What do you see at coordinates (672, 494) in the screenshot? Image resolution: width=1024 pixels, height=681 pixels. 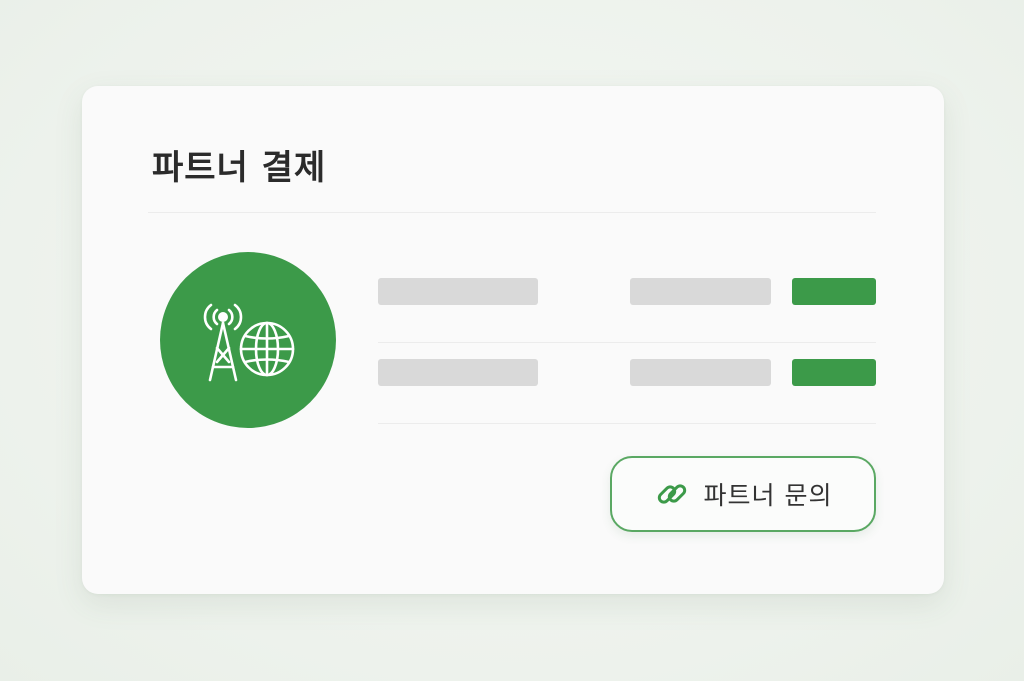 I see `link-icon` at bounding box center [672, 494].